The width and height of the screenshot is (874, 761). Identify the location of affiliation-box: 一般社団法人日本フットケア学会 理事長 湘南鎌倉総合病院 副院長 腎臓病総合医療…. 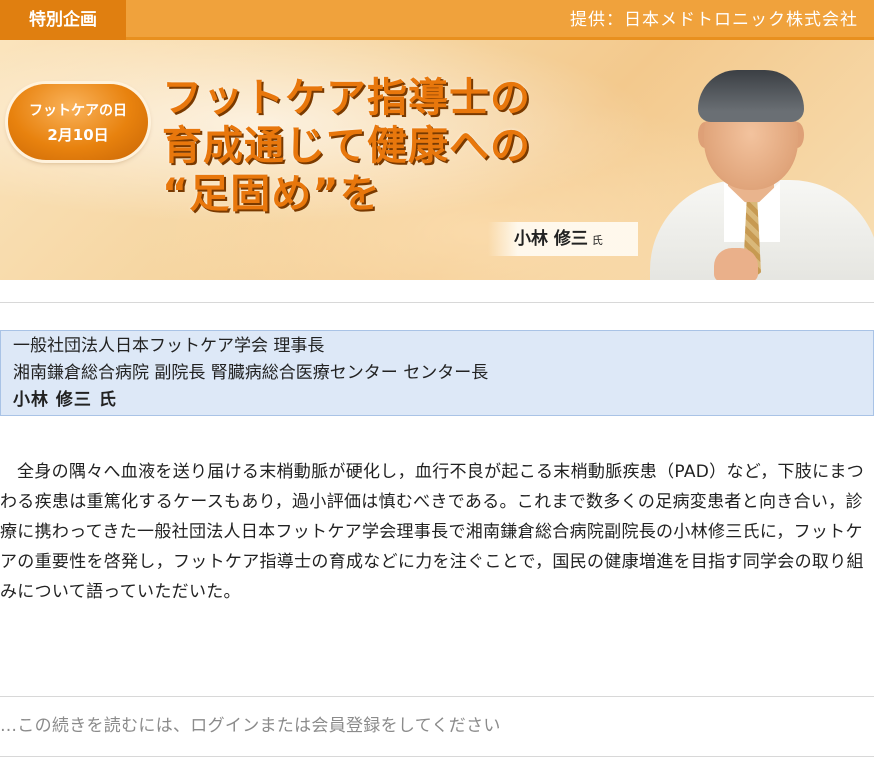
(437, 373).